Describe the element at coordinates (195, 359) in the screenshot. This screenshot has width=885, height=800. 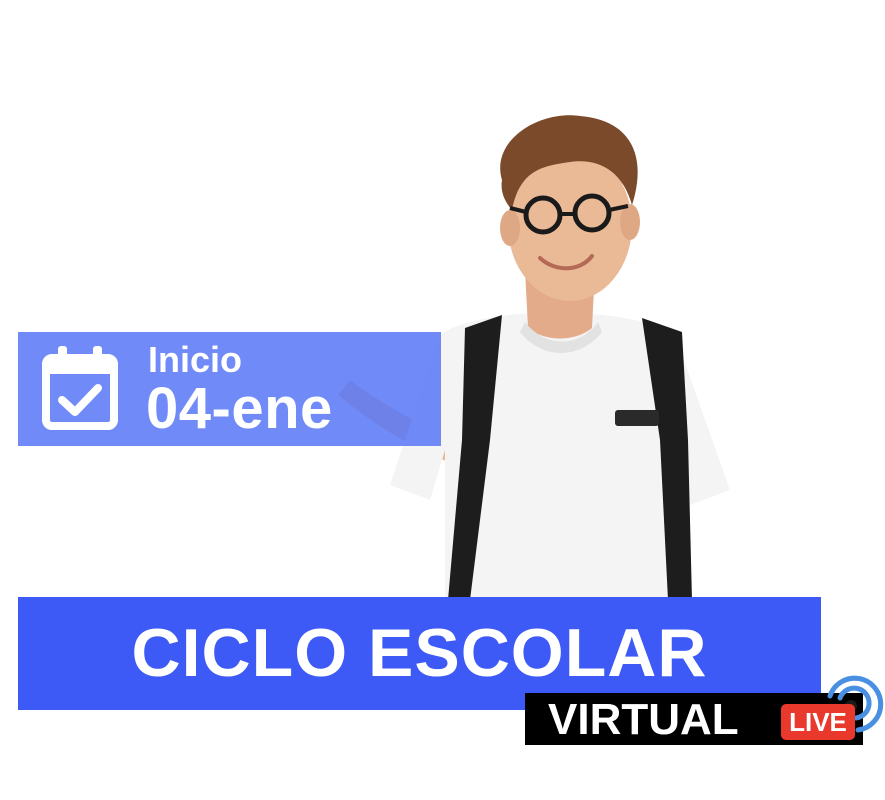
I see `start-label: Inicio` at that location.